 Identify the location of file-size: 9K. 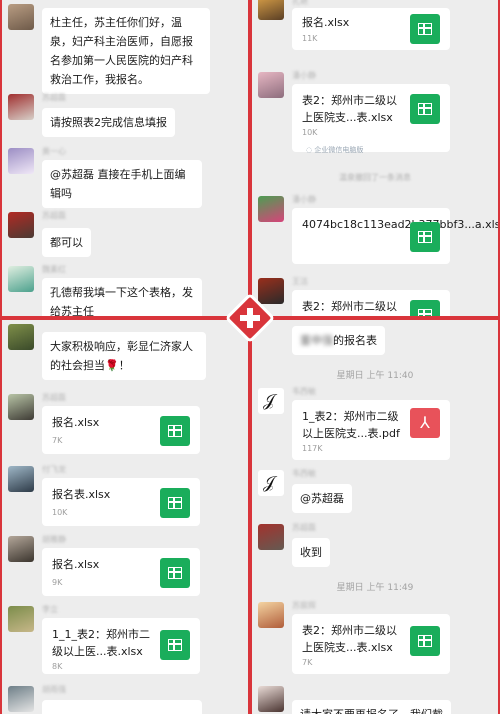
(57, 582).